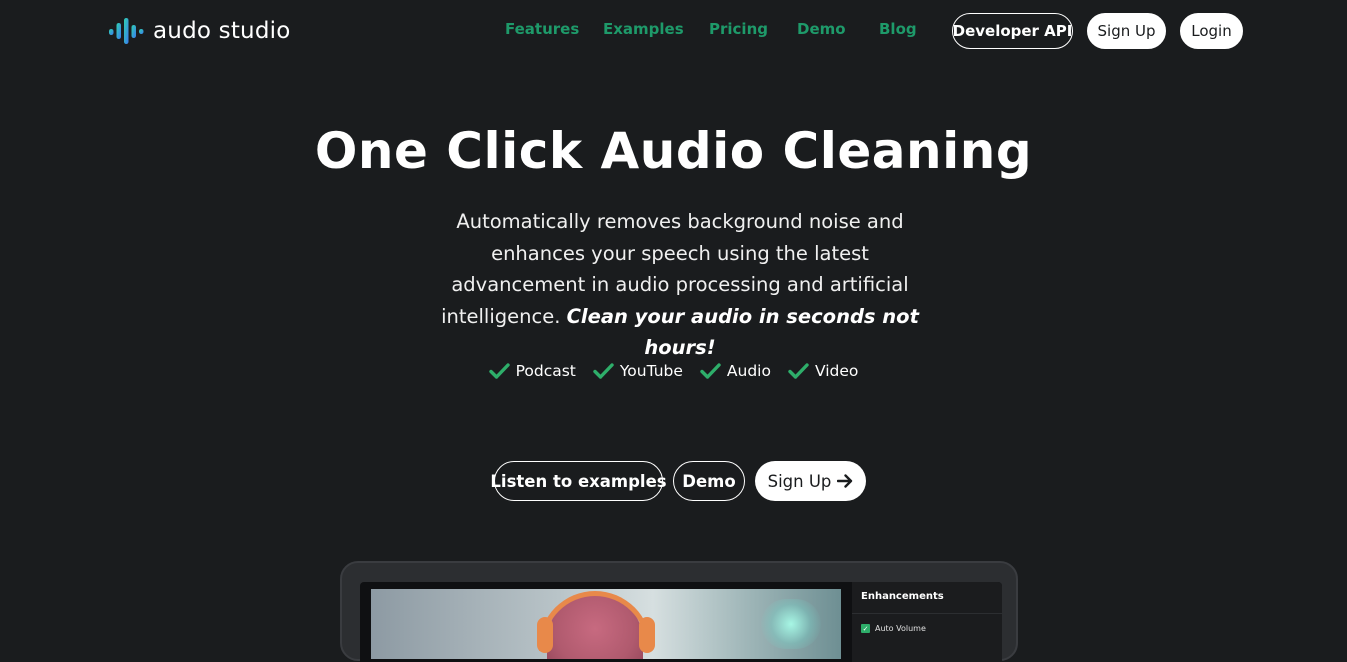 The image size is (1347, 662). What do you see at coordinates (578, 481) in the screenshot?
I see `listen-to-examples-button: Listen to examples` at bounding box center [578, 481].